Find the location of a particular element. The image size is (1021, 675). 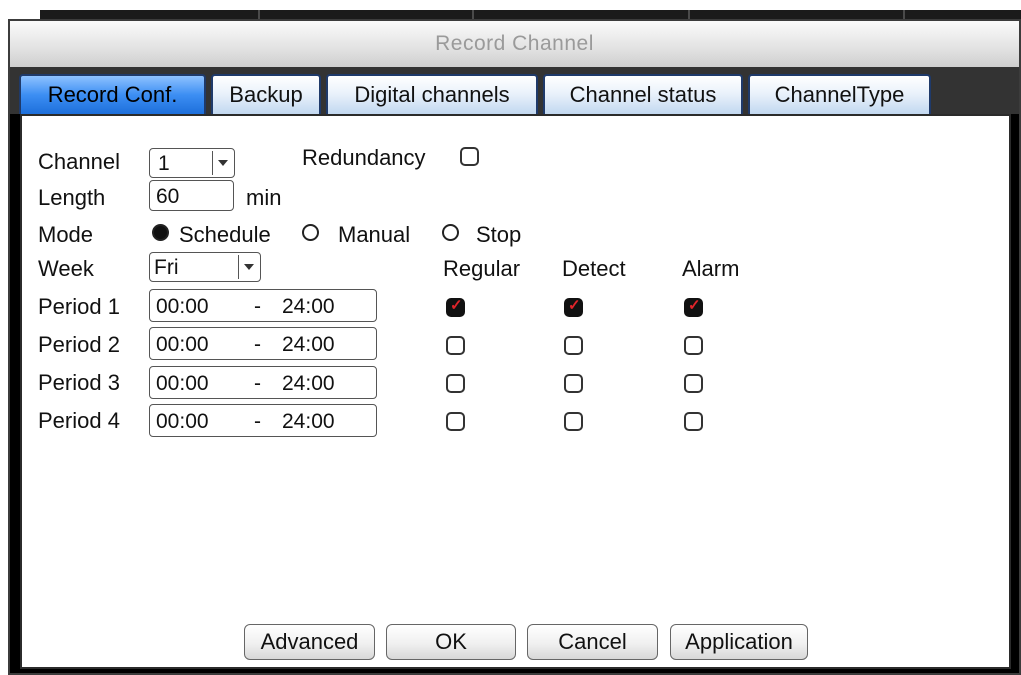

period-4-label: Period 4 is located at coordinates (79, 420).